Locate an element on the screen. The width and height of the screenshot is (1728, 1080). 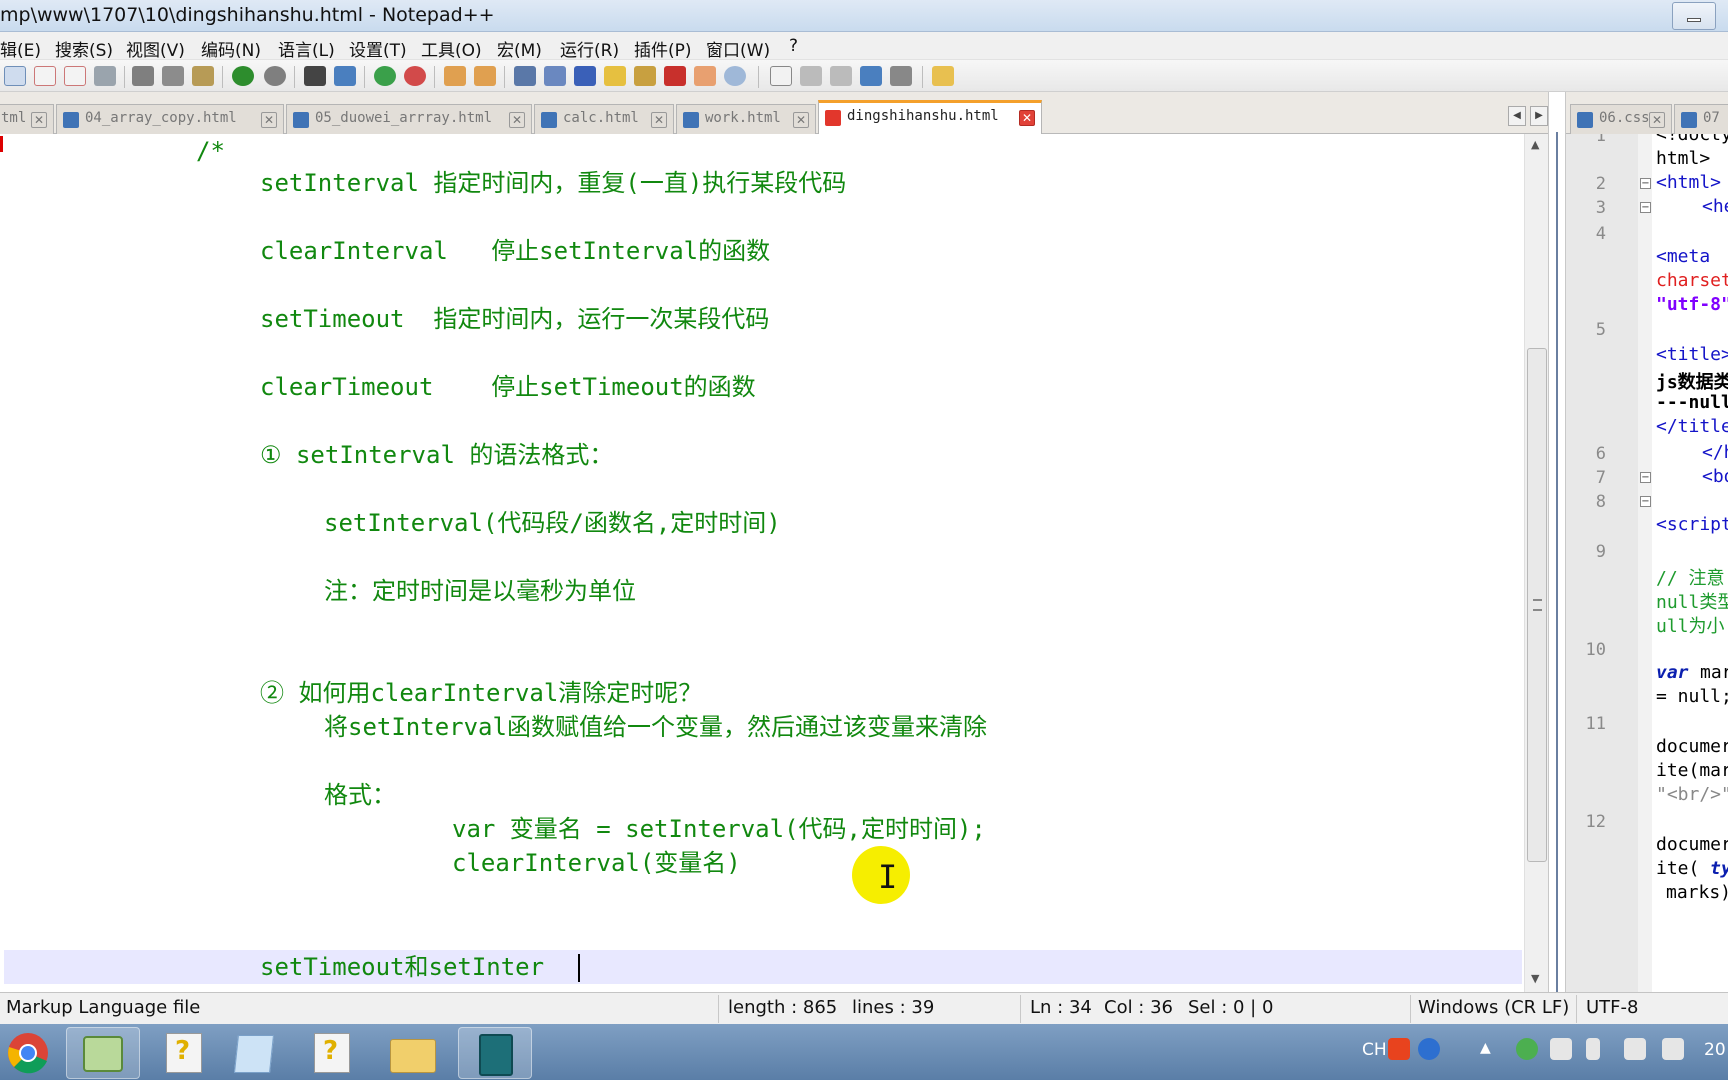
battery-icon is located at coordinates (1593, 1049).